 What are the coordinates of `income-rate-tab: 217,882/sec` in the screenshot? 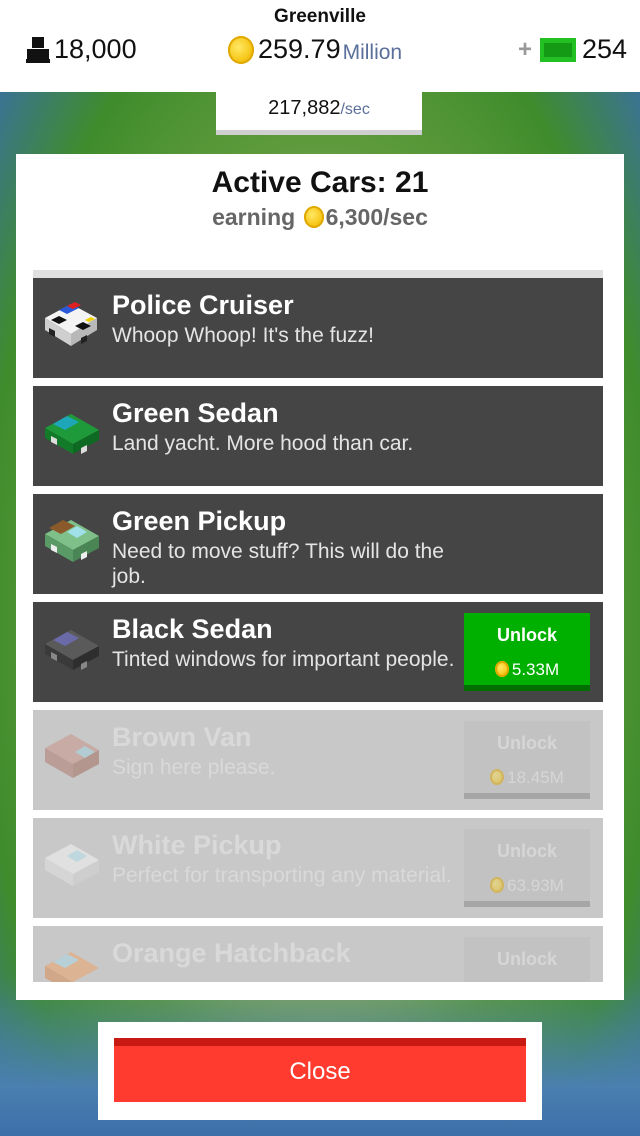 It's located at (319, 112).